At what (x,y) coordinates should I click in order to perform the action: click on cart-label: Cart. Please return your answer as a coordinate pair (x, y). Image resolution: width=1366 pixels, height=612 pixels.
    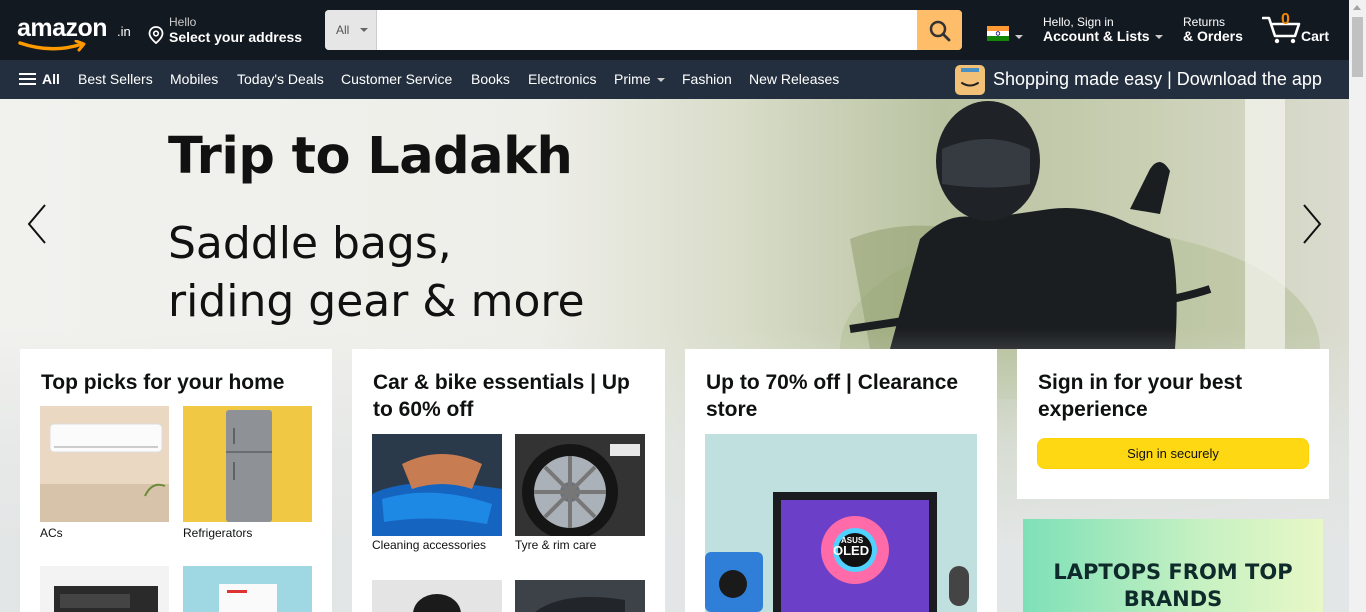
    Looking at the image, I should click on (1315, 36).